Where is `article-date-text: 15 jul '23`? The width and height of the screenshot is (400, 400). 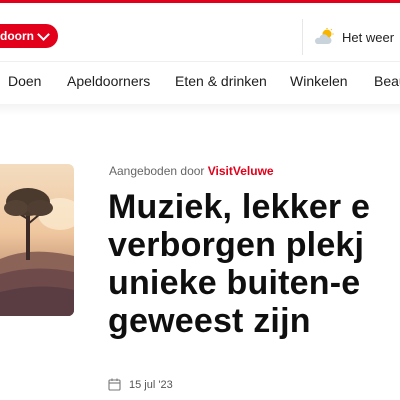
article-date-text: 15 jul '23 is located at coordinates (151, 384).